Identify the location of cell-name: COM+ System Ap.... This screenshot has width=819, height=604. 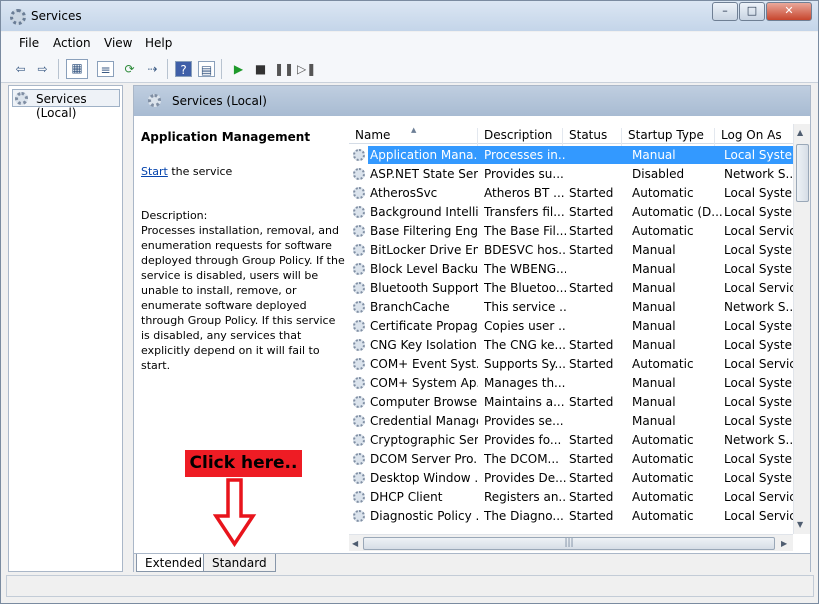
(424, 383).